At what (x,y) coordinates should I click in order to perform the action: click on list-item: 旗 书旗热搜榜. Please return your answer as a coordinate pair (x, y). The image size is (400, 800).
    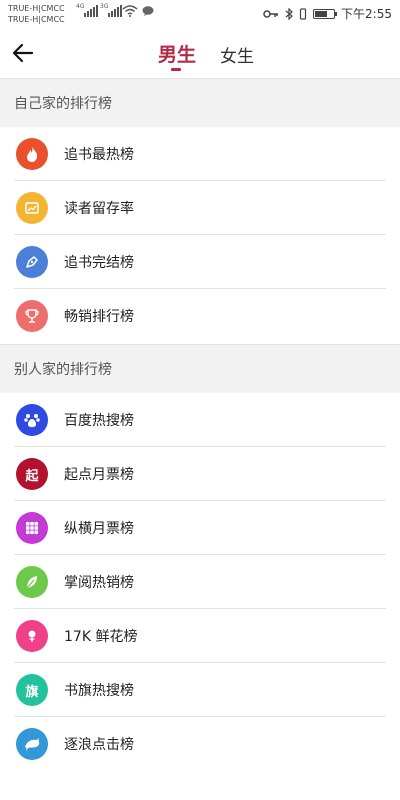
    Looking at the image, I should click on (200, 690).